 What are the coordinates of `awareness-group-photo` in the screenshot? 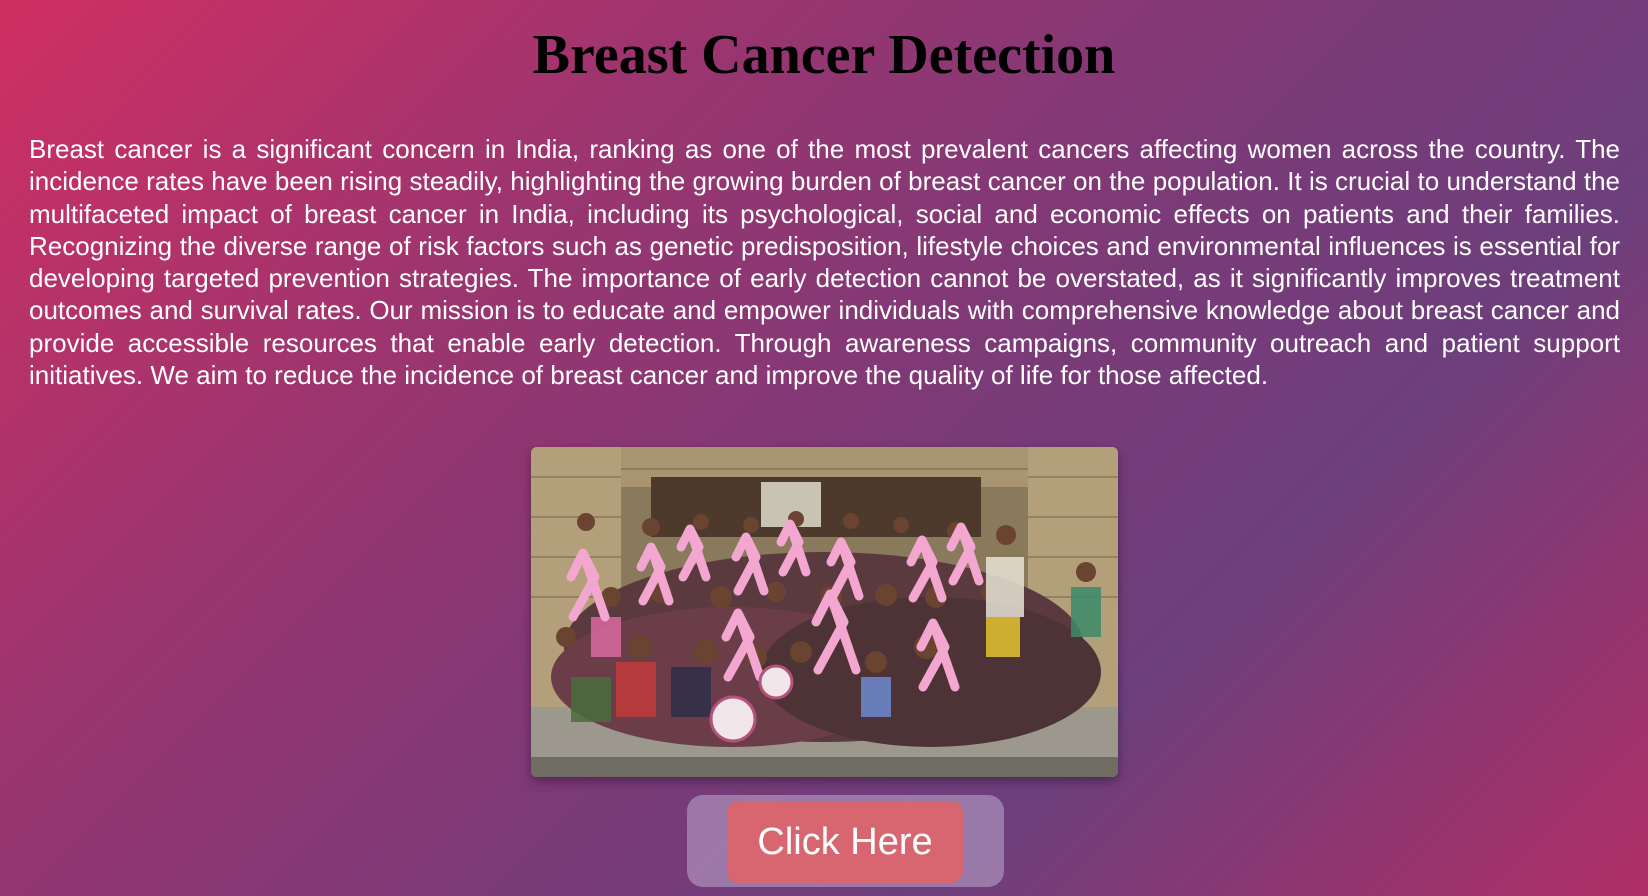 It's located at (824, 612).